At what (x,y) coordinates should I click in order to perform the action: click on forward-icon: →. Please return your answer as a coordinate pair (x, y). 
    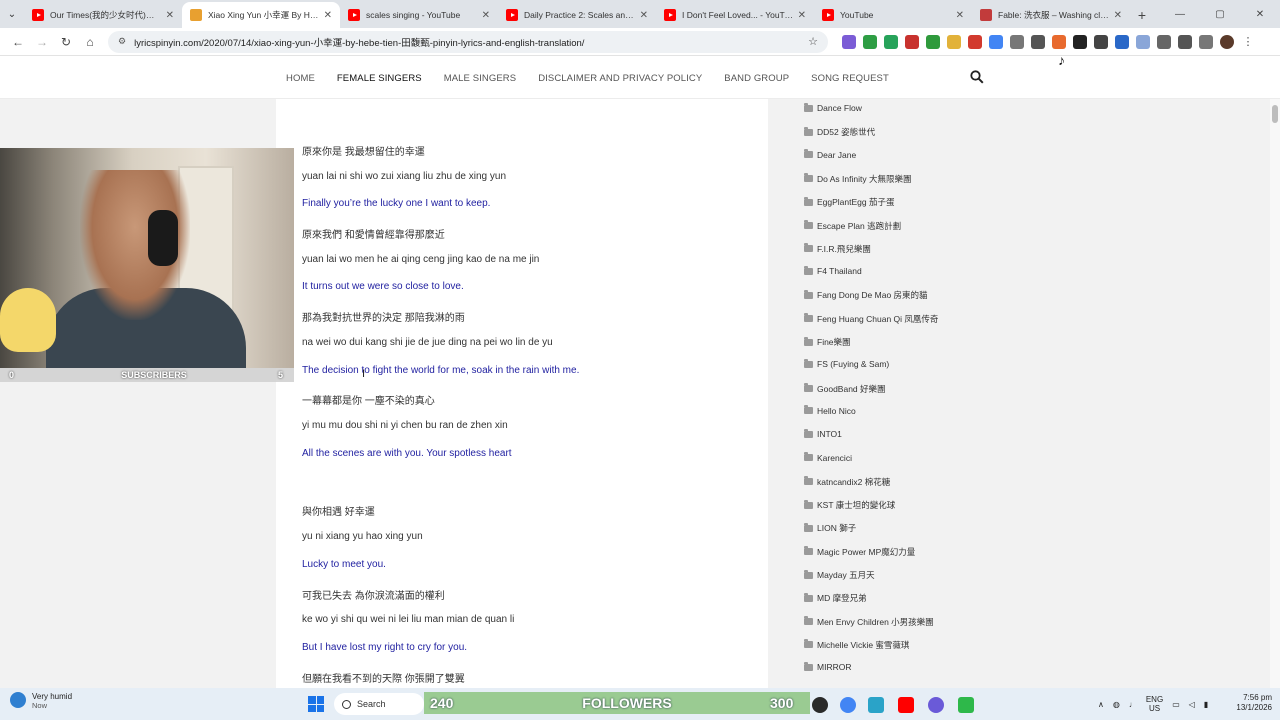
    Looking at the image, I should click on (42, 42).